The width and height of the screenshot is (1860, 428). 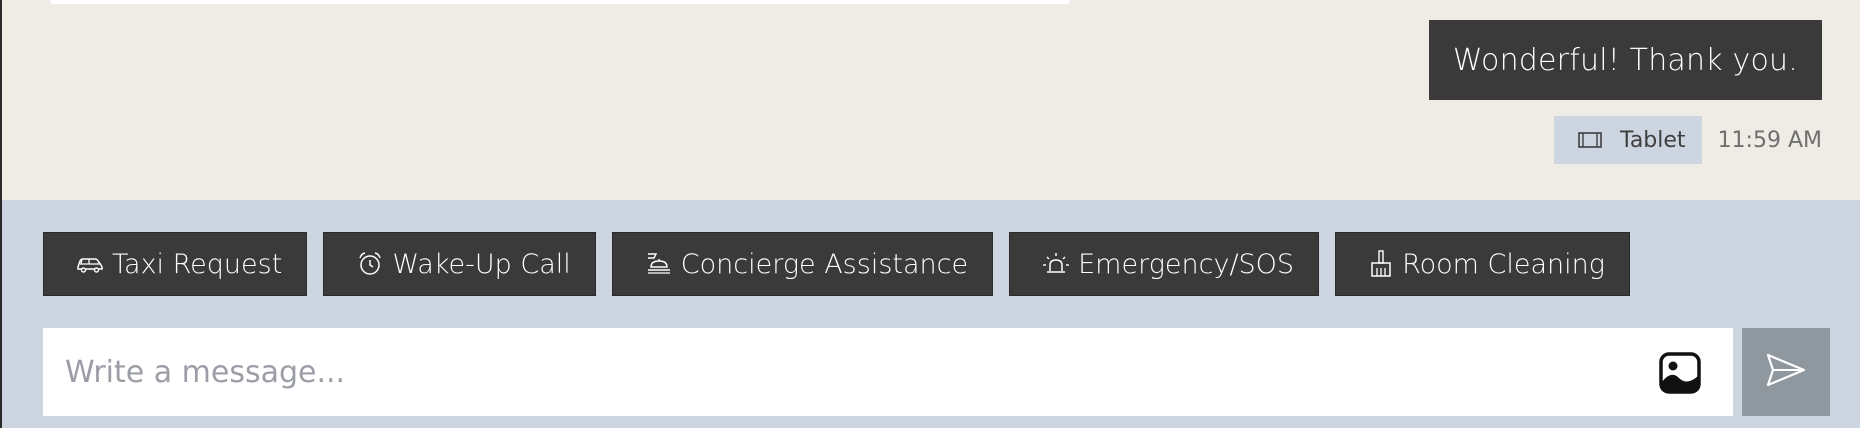 I want to click on device-badge: Tablet, so click(x=1628, y=140).